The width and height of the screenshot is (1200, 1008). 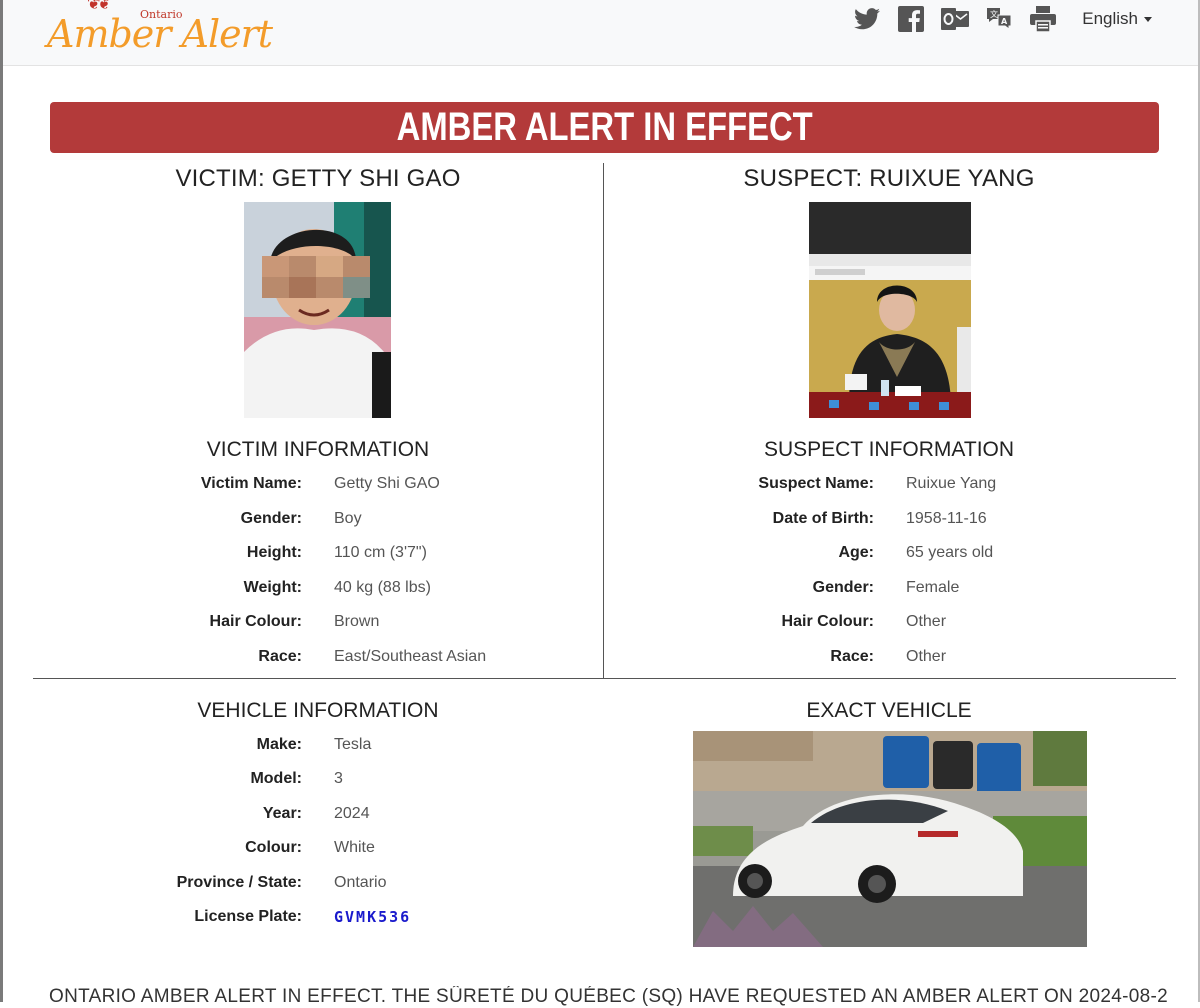 I want to click on field-label: Suspect Name:, so click(x=816, y=483).